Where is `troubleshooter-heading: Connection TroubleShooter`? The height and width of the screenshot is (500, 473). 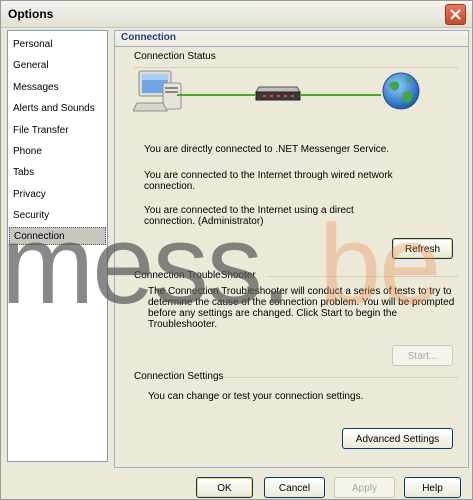
troubleshooter-heading: Connection TroubleShooter is located at coordinates (195, 275).